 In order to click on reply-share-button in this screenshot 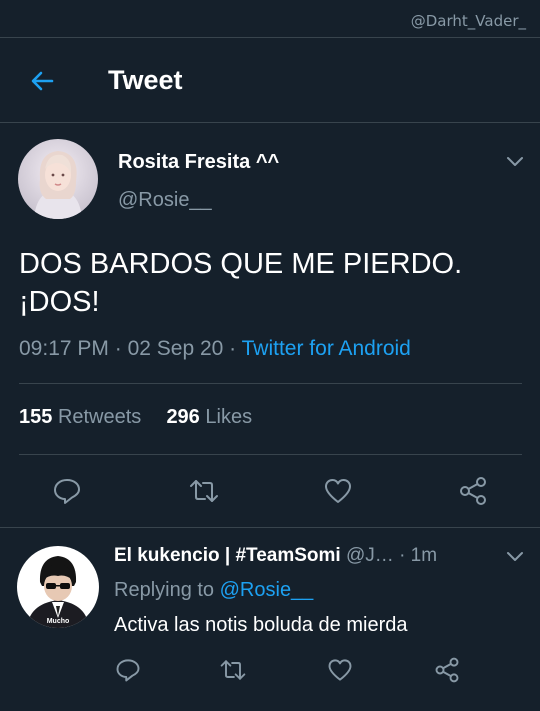, I will do `click(447, 670)`.